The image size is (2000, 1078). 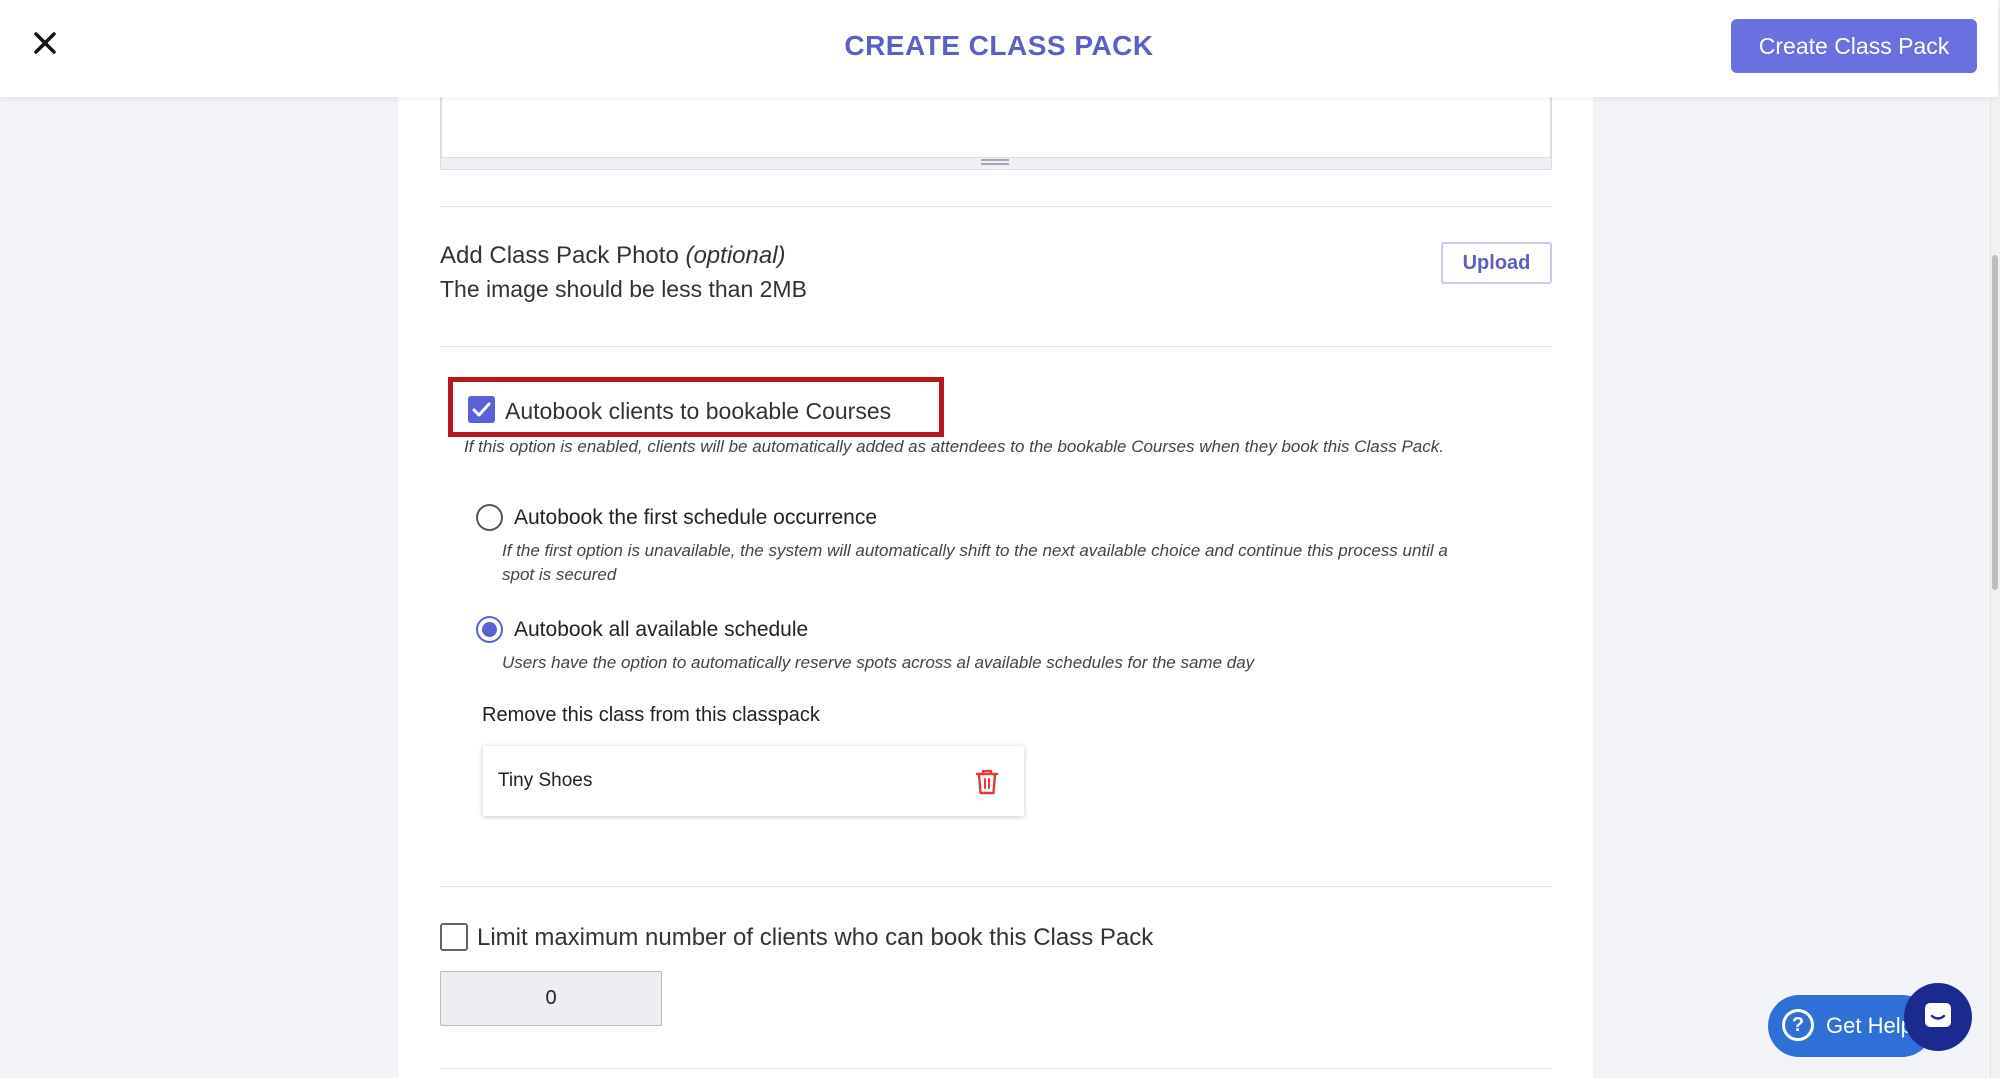 What do you see at coordinates (753, 781) in the screenshot?
I see `class-card: Tiny Shoes` at bounding box center [753, 781].